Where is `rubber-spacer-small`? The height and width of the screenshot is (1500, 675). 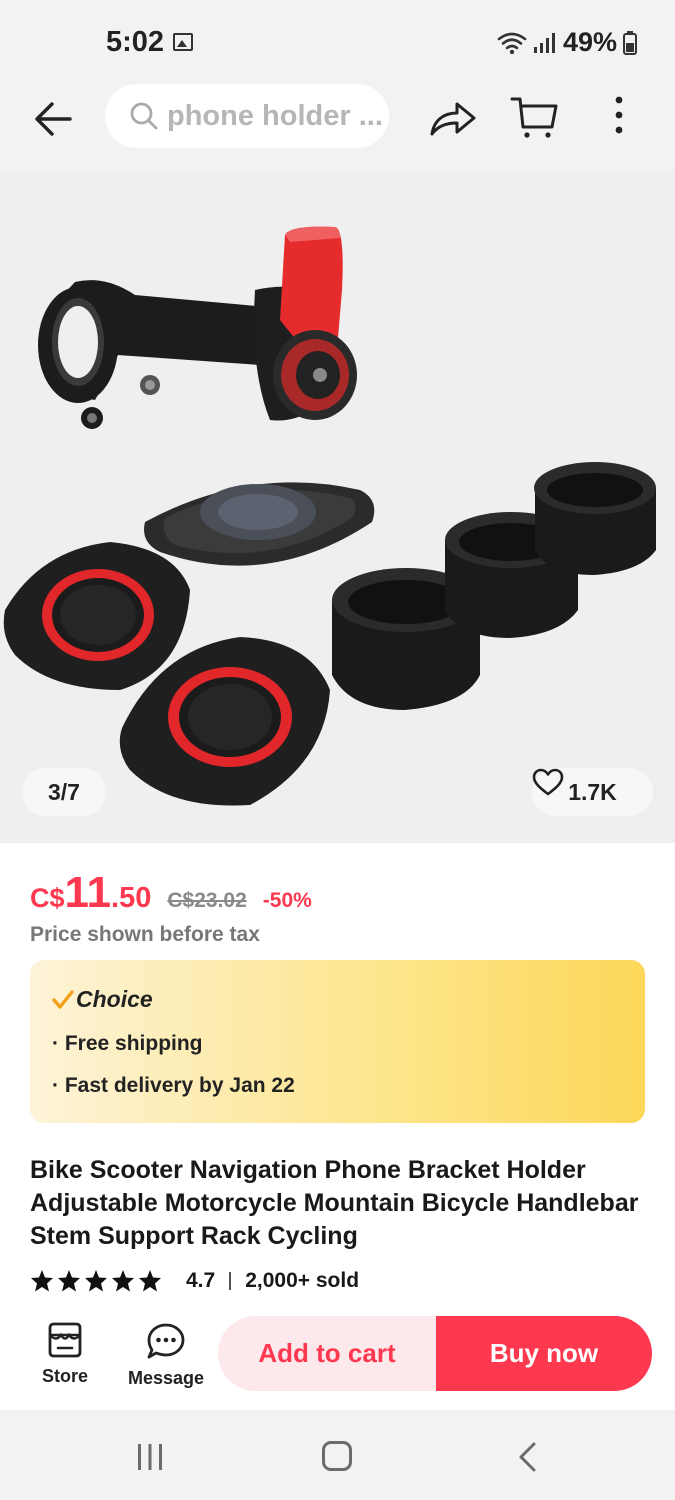 rubber-spacer-small is located at coordinates (595, 518).